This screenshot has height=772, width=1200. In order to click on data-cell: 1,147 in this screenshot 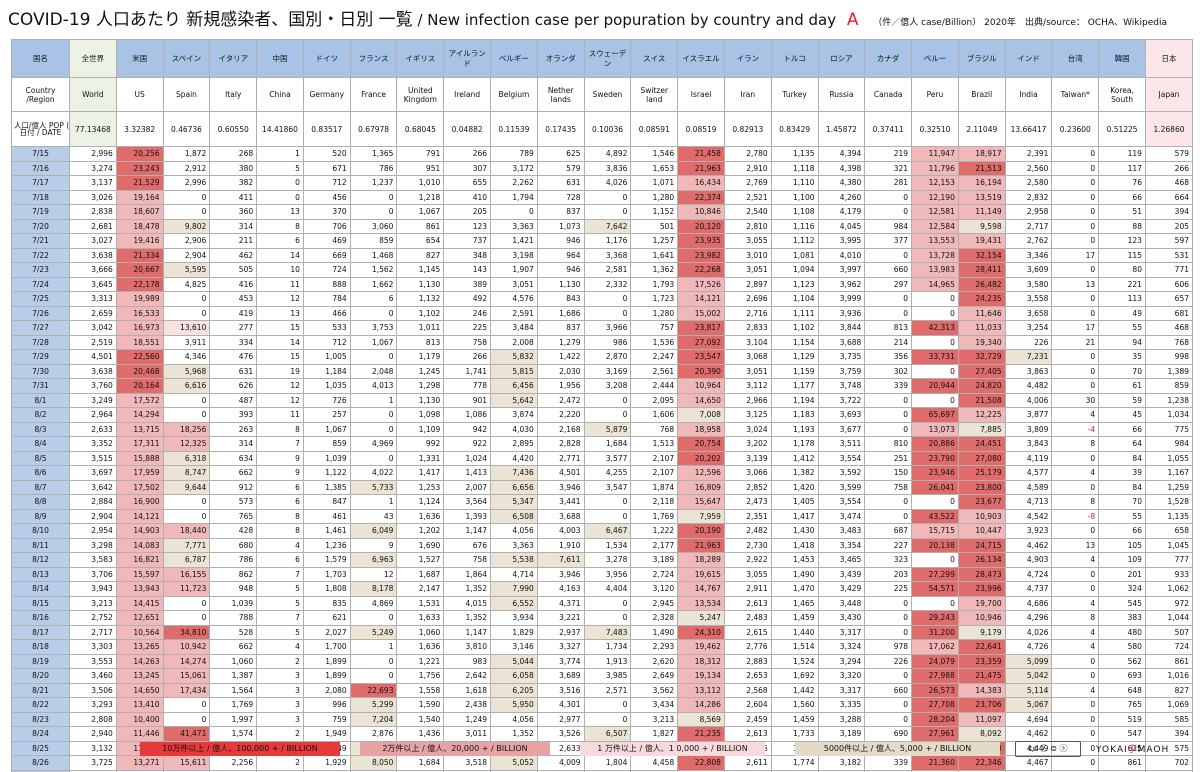, I will do `click(467, 531)`.